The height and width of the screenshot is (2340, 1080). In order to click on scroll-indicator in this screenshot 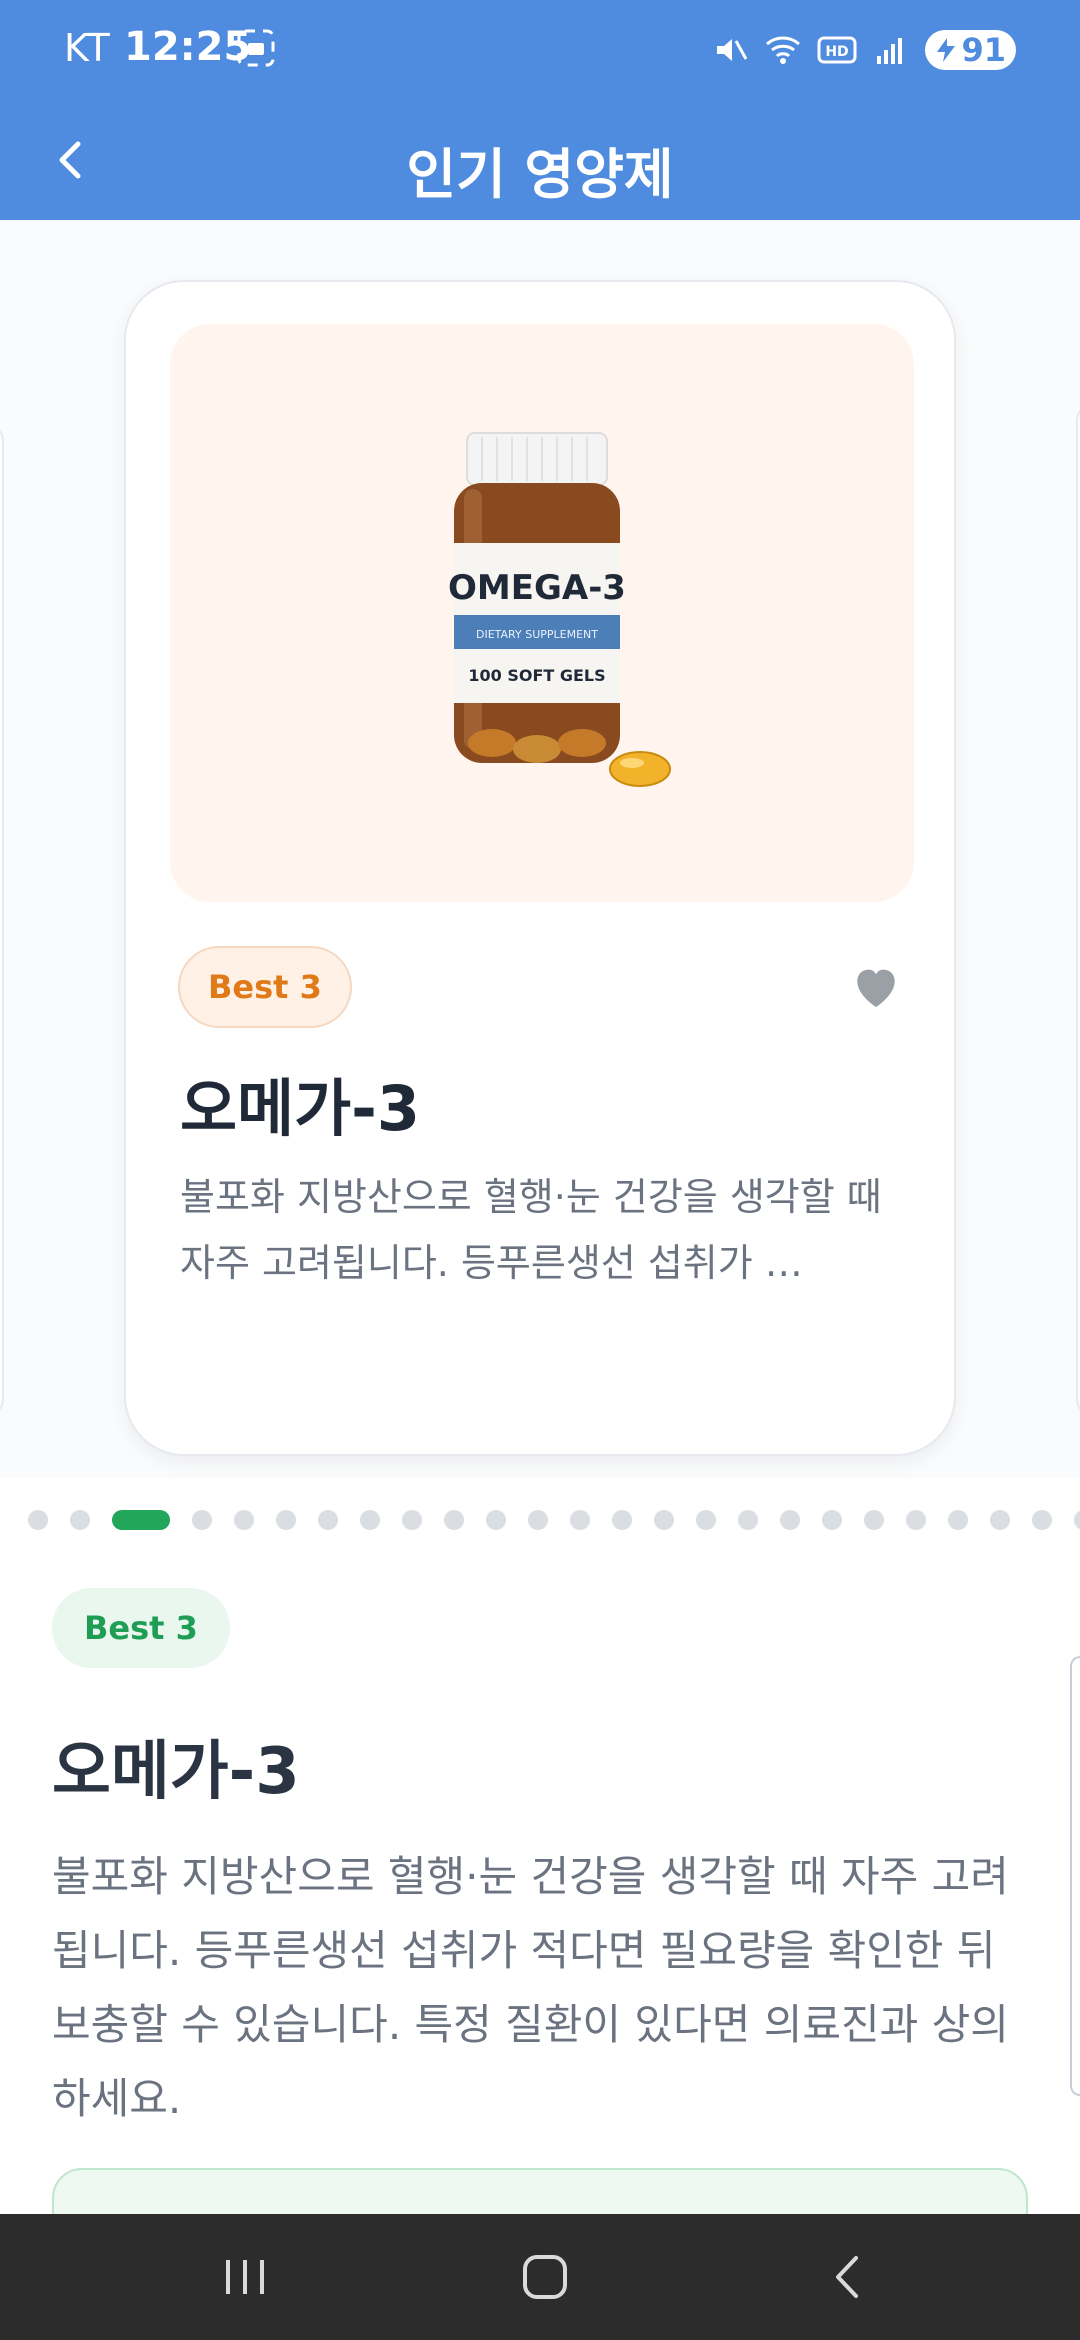, I will do `click(1075, 1876)`.